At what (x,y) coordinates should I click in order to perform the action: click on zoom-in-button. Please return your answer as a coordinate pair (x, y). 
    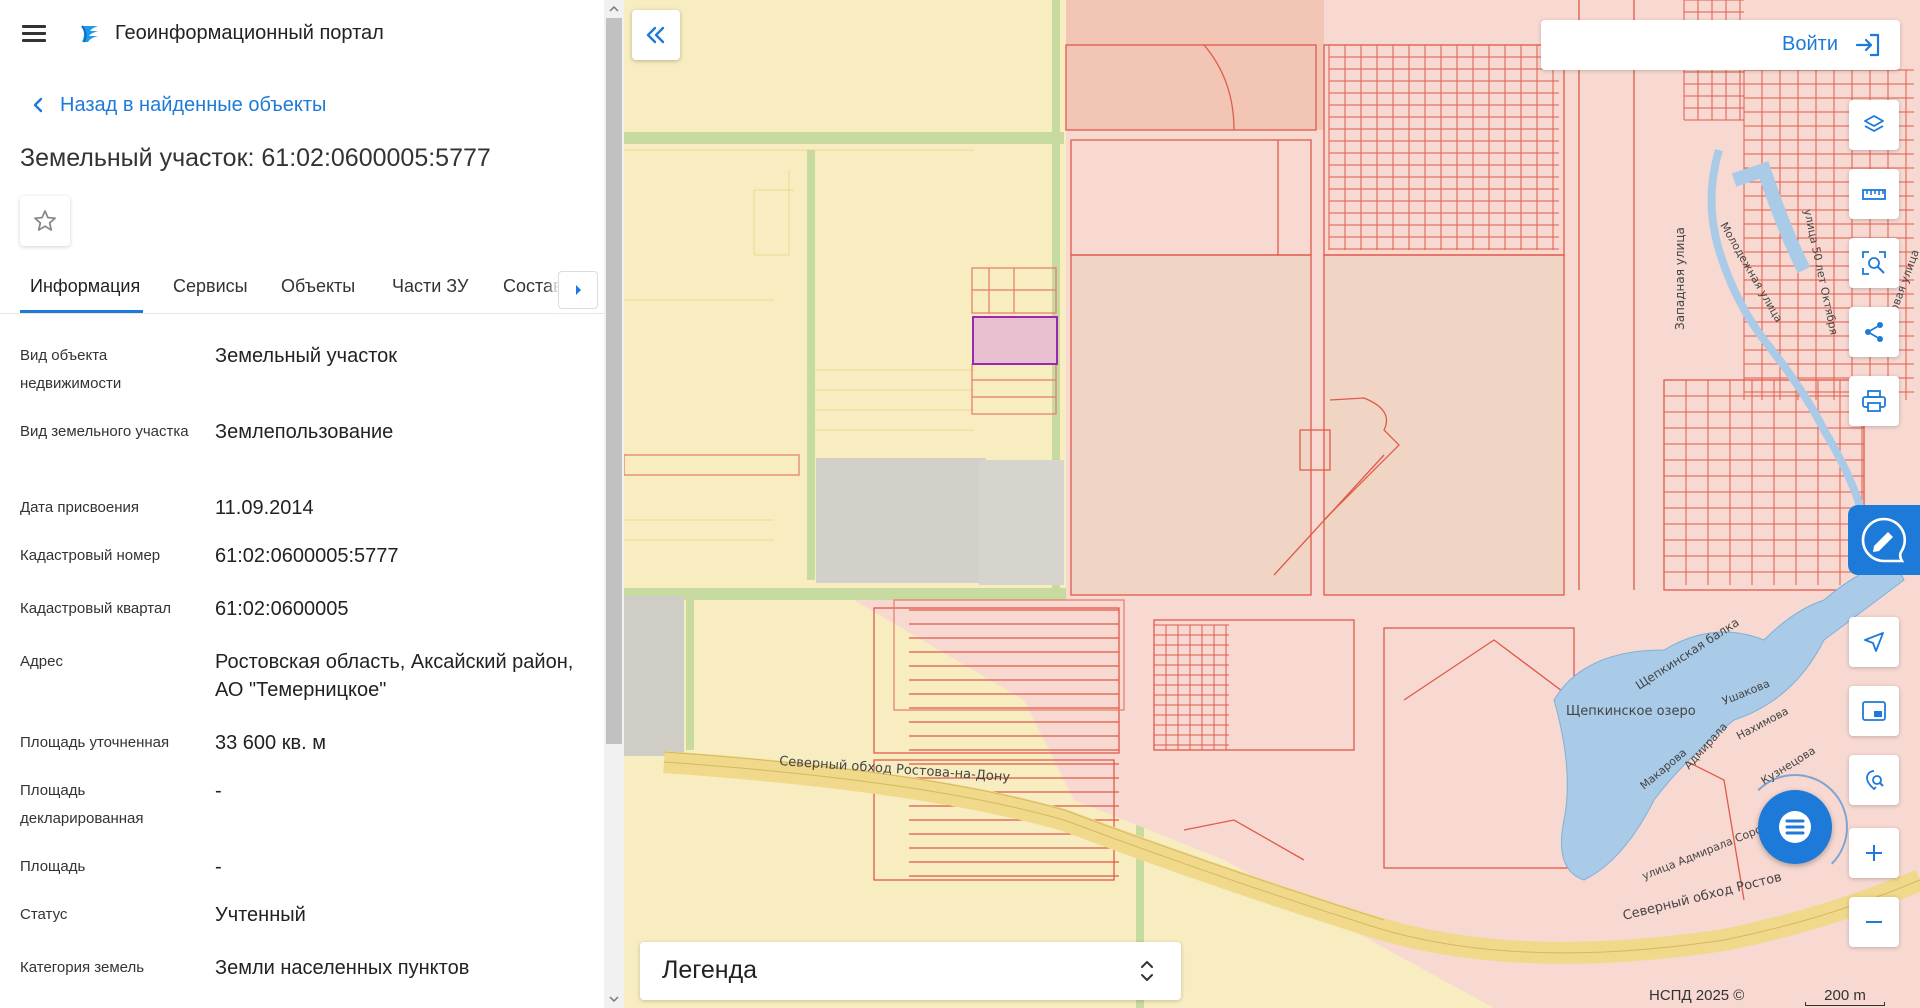
    Looking at the image, I should click on (1874, 853).